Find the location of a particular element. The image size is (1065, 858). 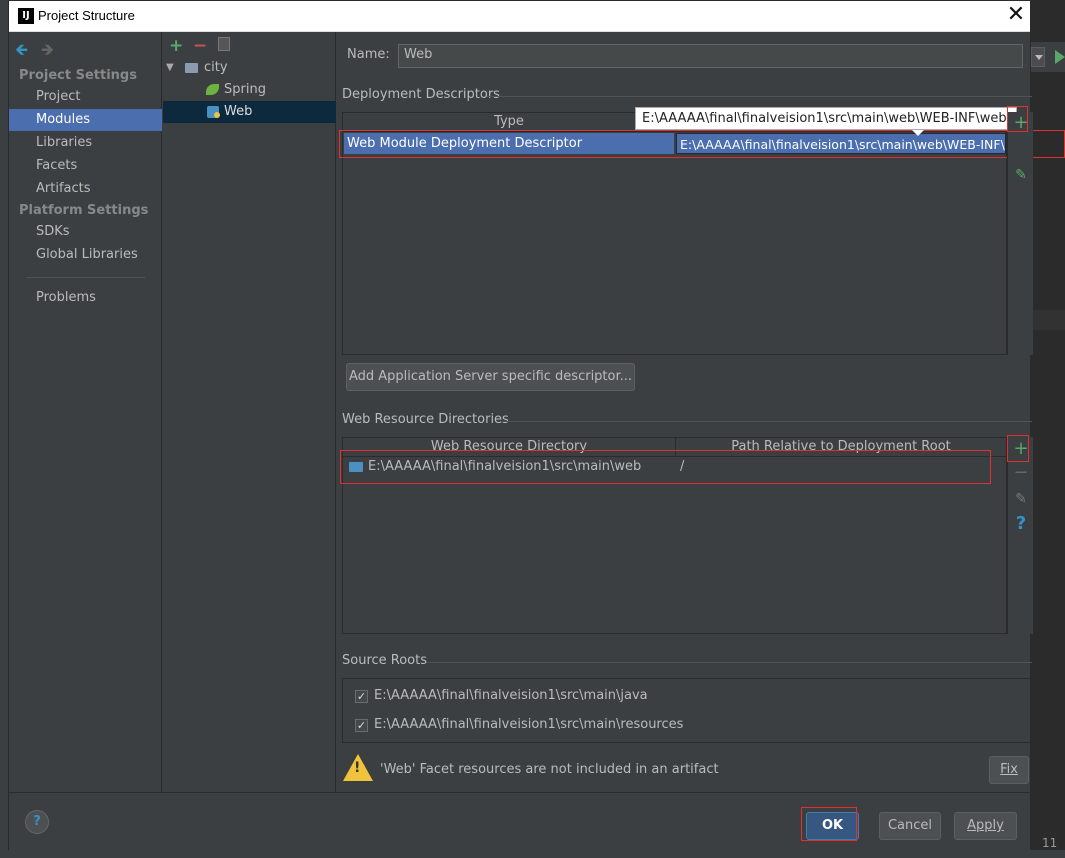

title-bar: IJ Project Structure ✕ is located at coordinates (519, 16).